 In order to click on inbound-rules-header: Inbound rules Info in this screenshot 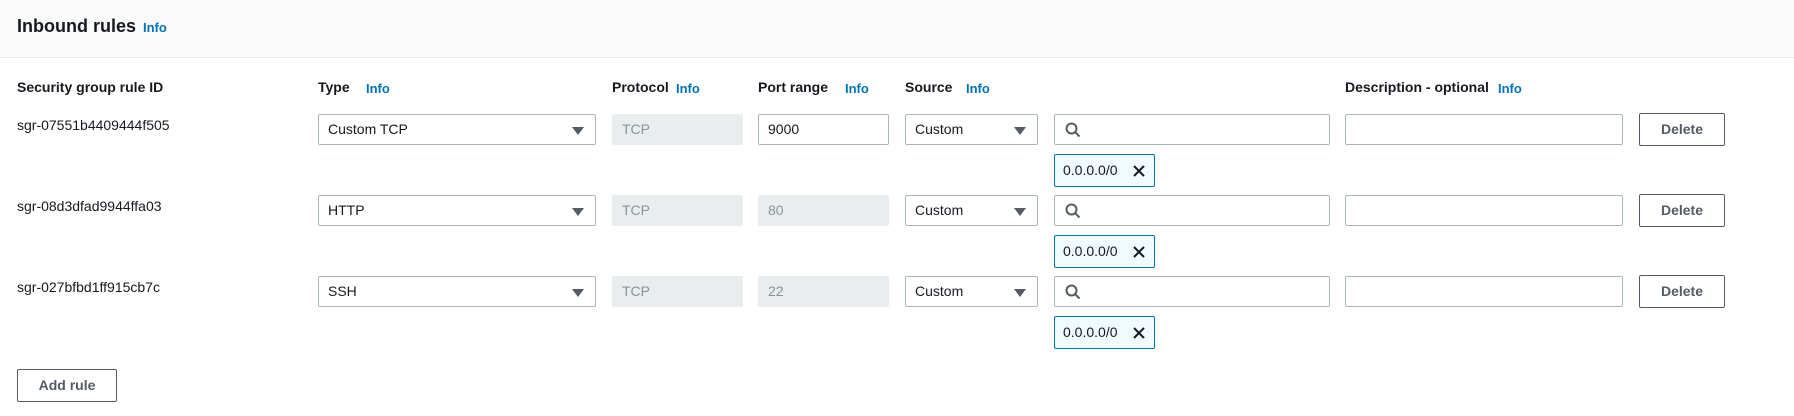, I will do `click(897, 29)`.